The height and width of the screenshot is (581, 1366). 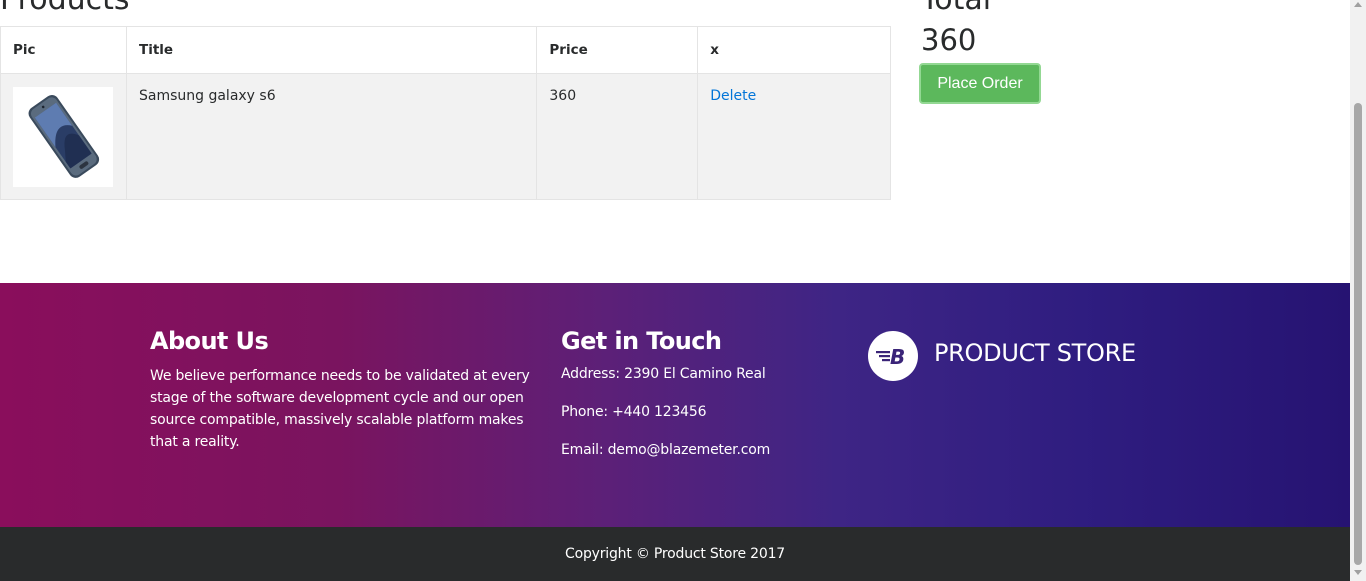 What do you see at coordinates (666, 450) in the screenshot?
I see `email-text: Email: demo@blazemeter.com` at bounding box center [666, 450].